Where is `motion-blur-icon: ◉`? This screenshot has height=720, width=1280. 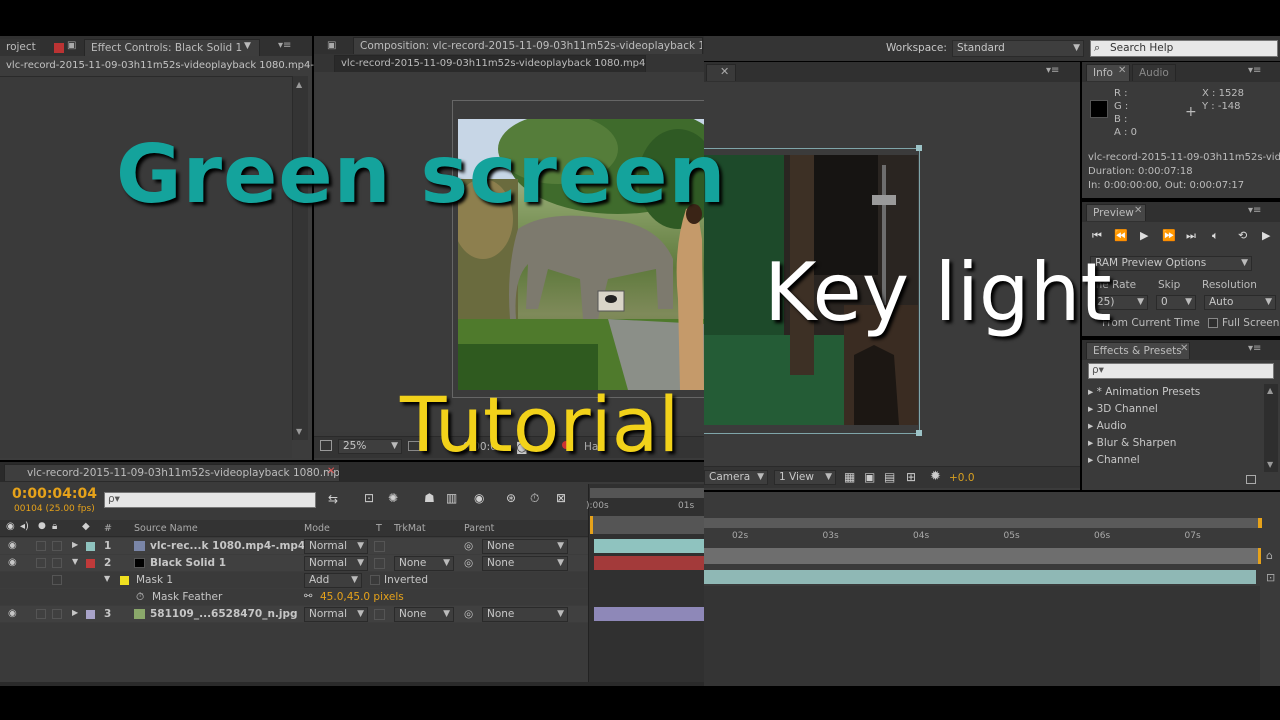
motion-blur-icon: ◉ is located at coordinates (479, 498).